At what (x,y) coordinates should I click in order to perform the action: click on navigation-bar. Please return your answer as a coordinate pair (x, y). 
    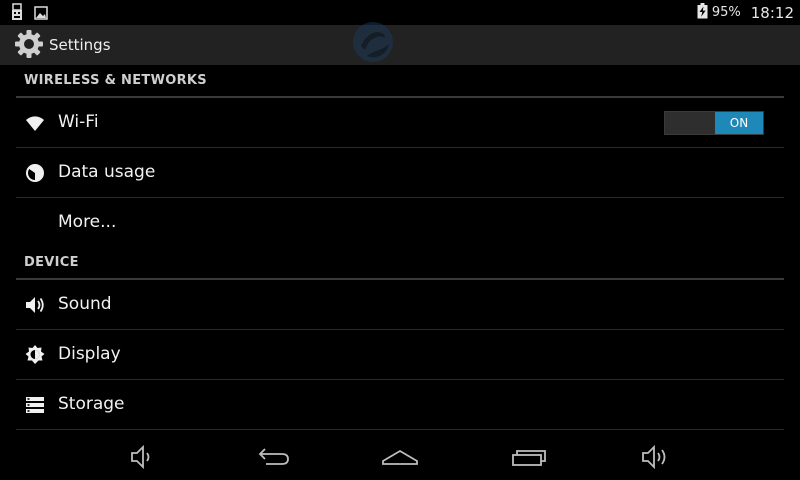
    Looking at the image, I should click on (400, 457).